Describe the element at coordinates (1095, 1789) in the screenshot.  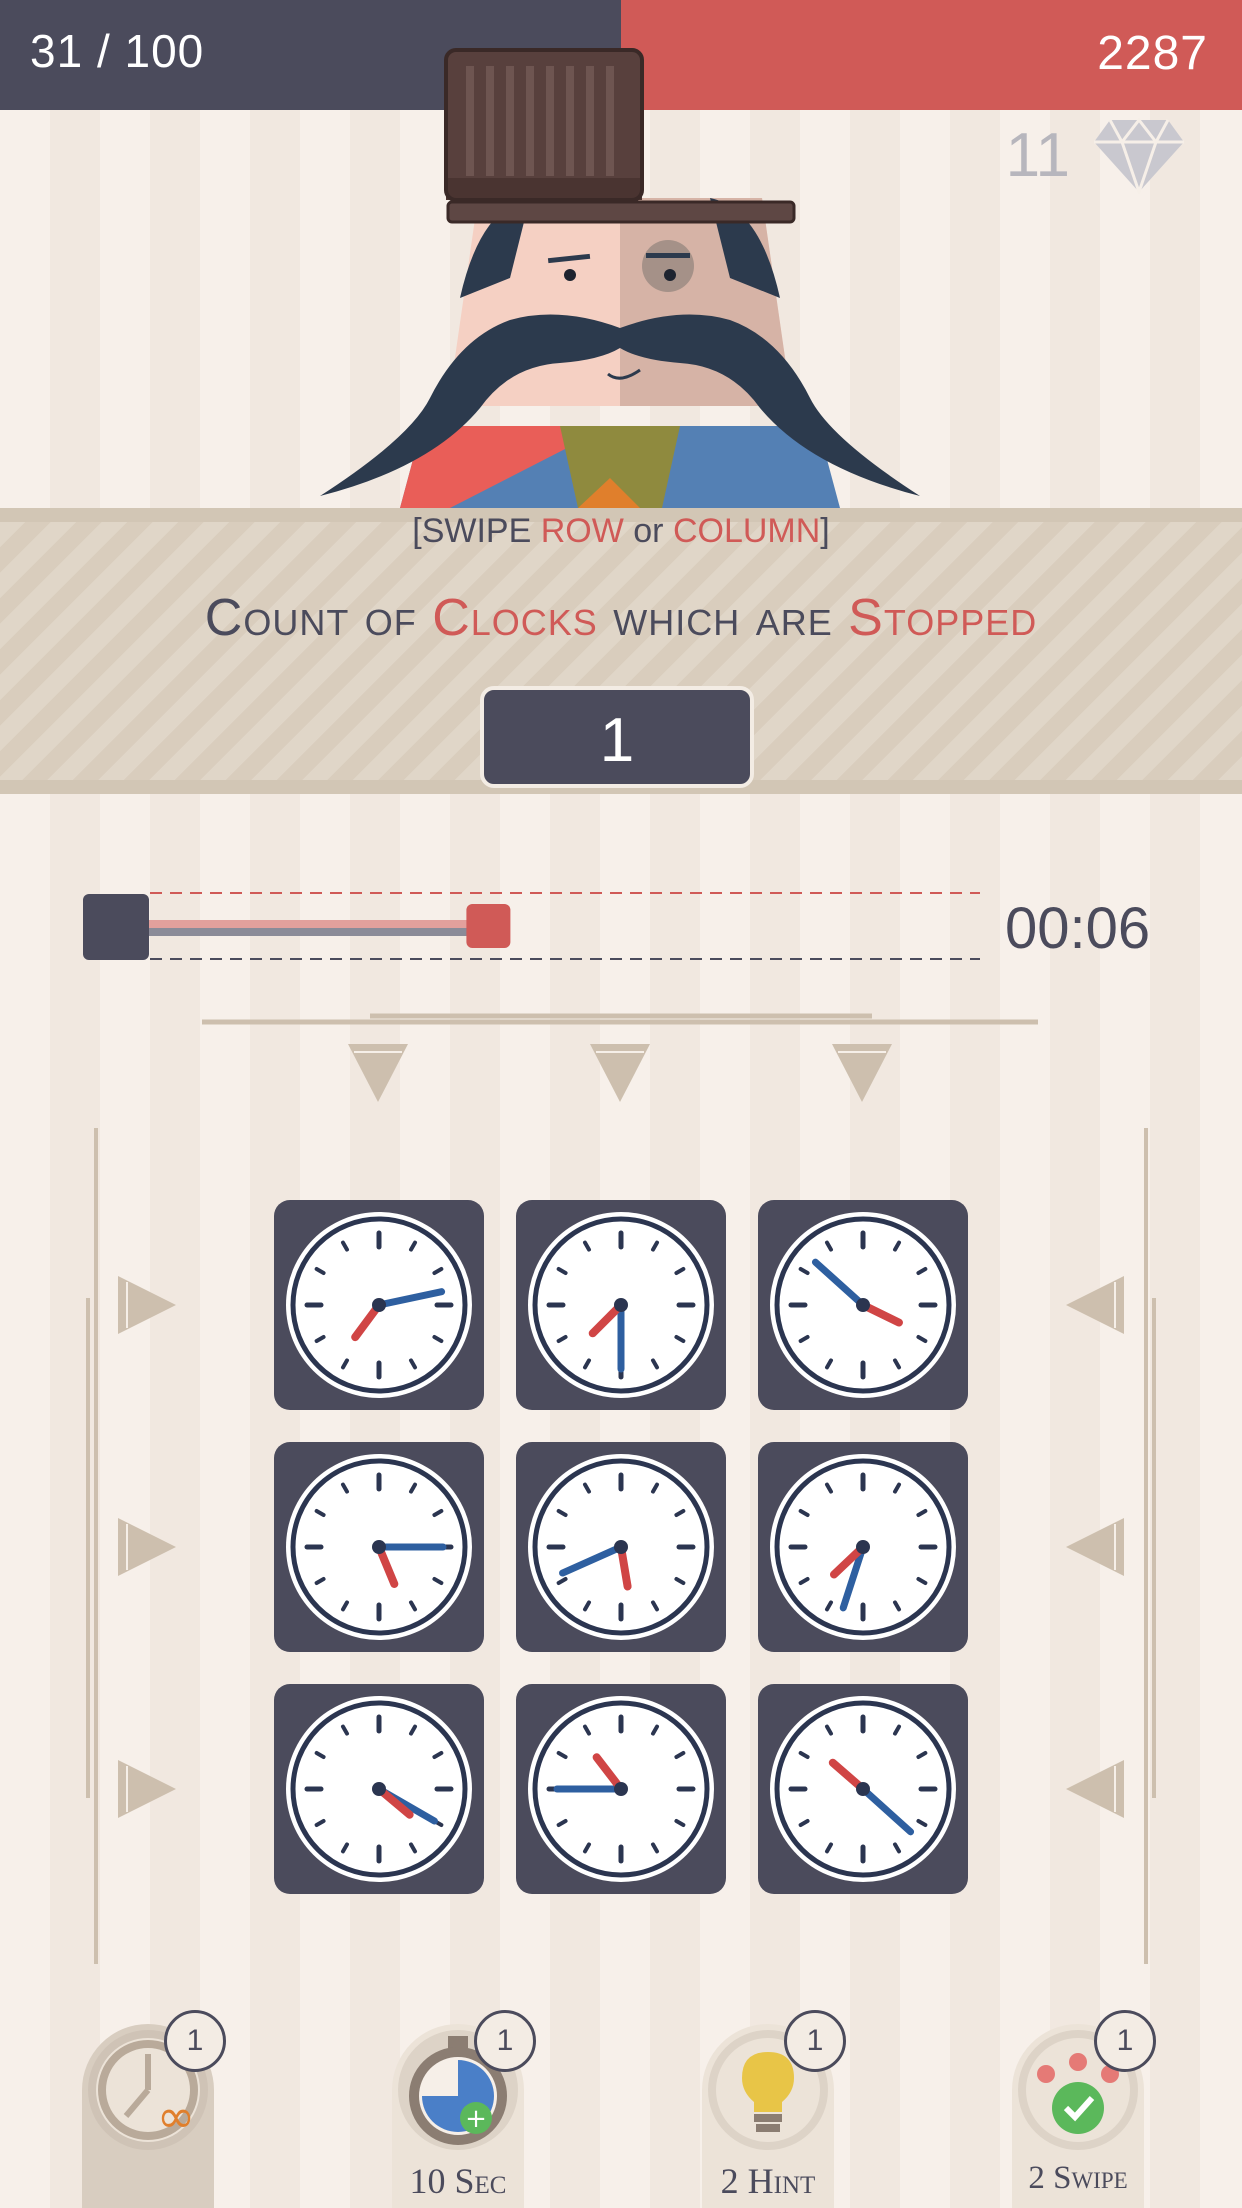
I see `row-3-right-arrow` at that location.